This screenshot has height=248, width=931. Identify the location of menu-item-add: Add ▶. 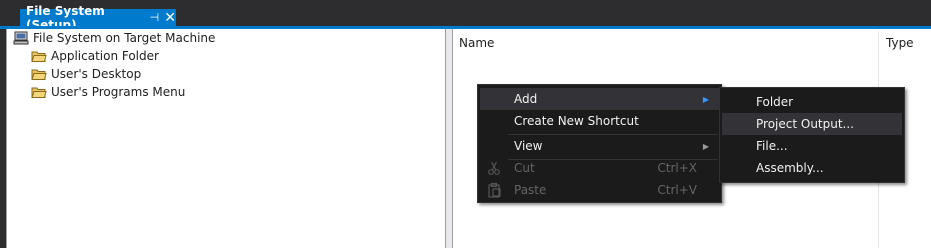
(599, 99).